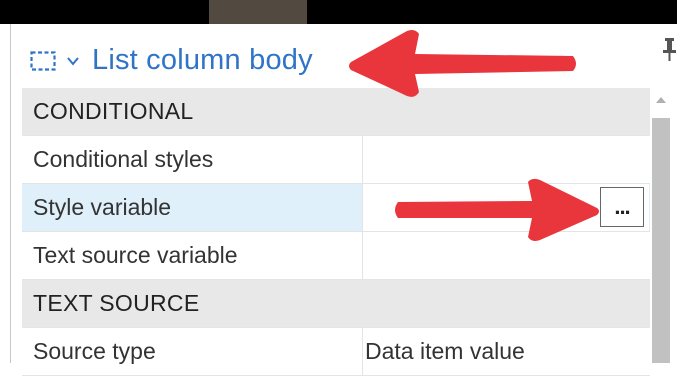 The height and width of the screenshot is (376, 677). What do you see at coordinates (505, 351) in the screenshot?
I see `property-value: Data item value` at bounding box center [505, 351].